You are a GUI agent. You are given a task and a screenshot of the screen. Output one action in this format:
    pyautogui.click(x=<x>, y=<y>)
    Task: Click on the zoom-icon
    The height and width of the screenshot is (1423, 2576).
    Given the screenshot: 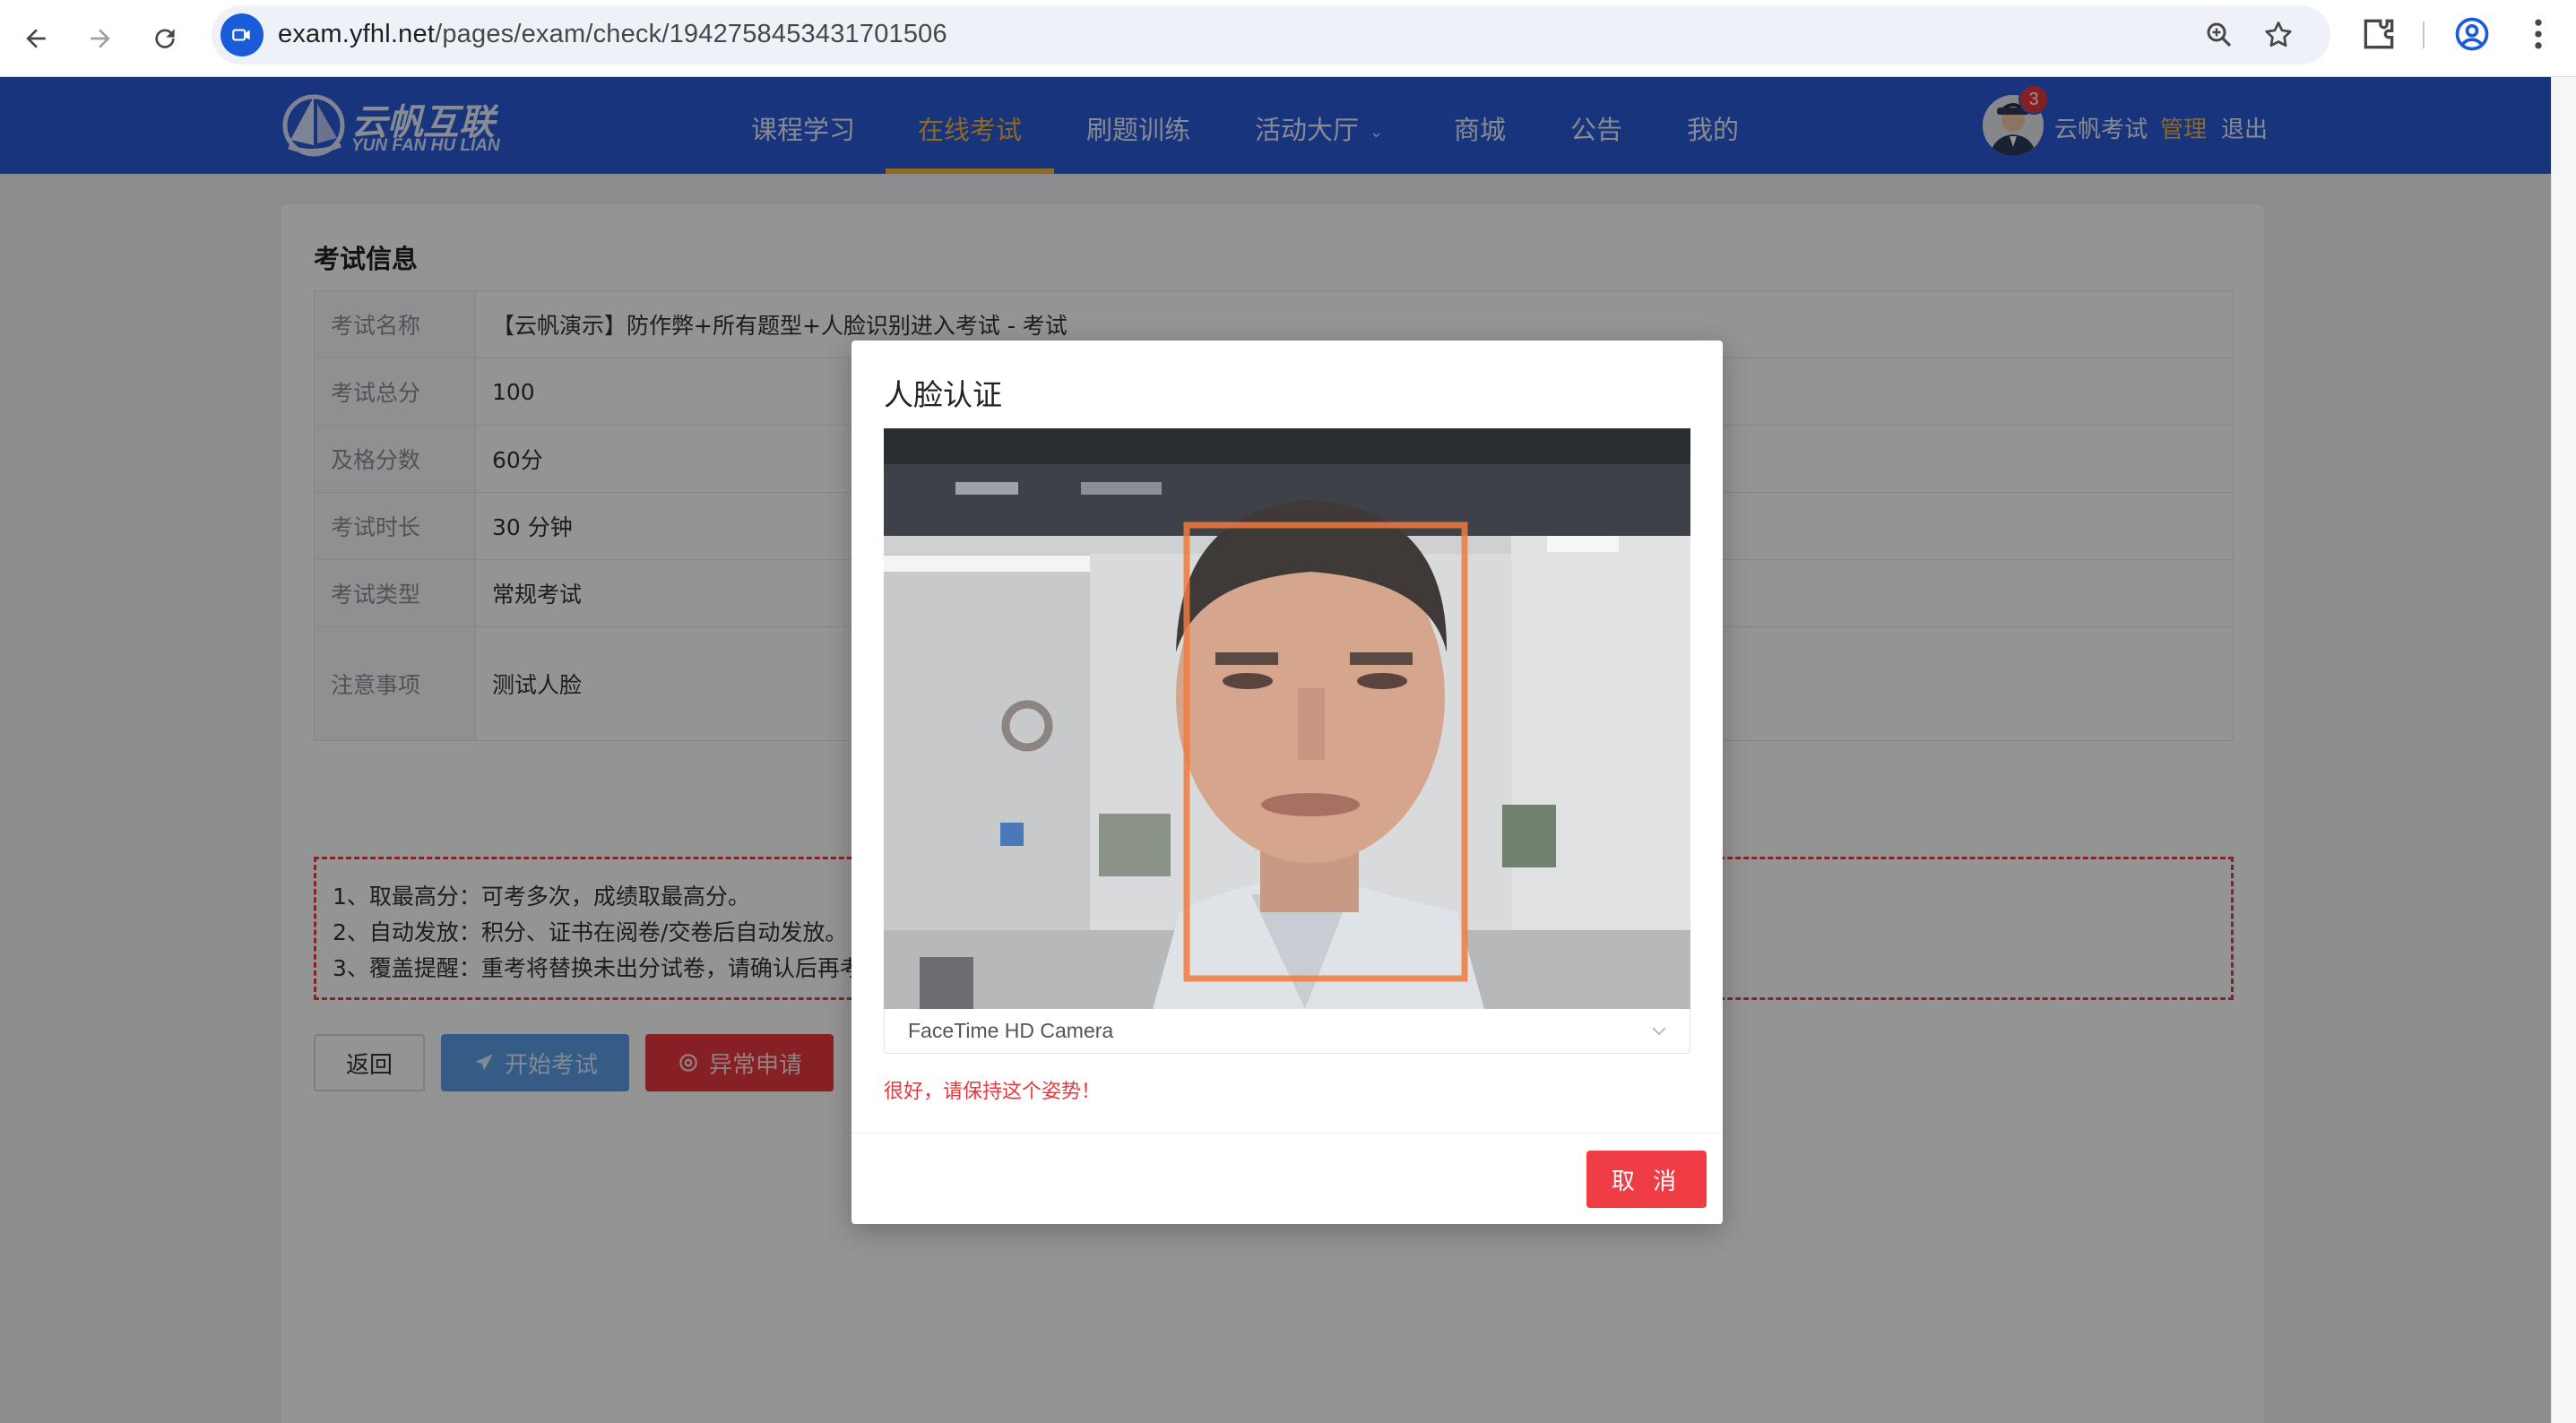 What is the action you would take?
    pyautogui.click(x=2219, y=35)
    